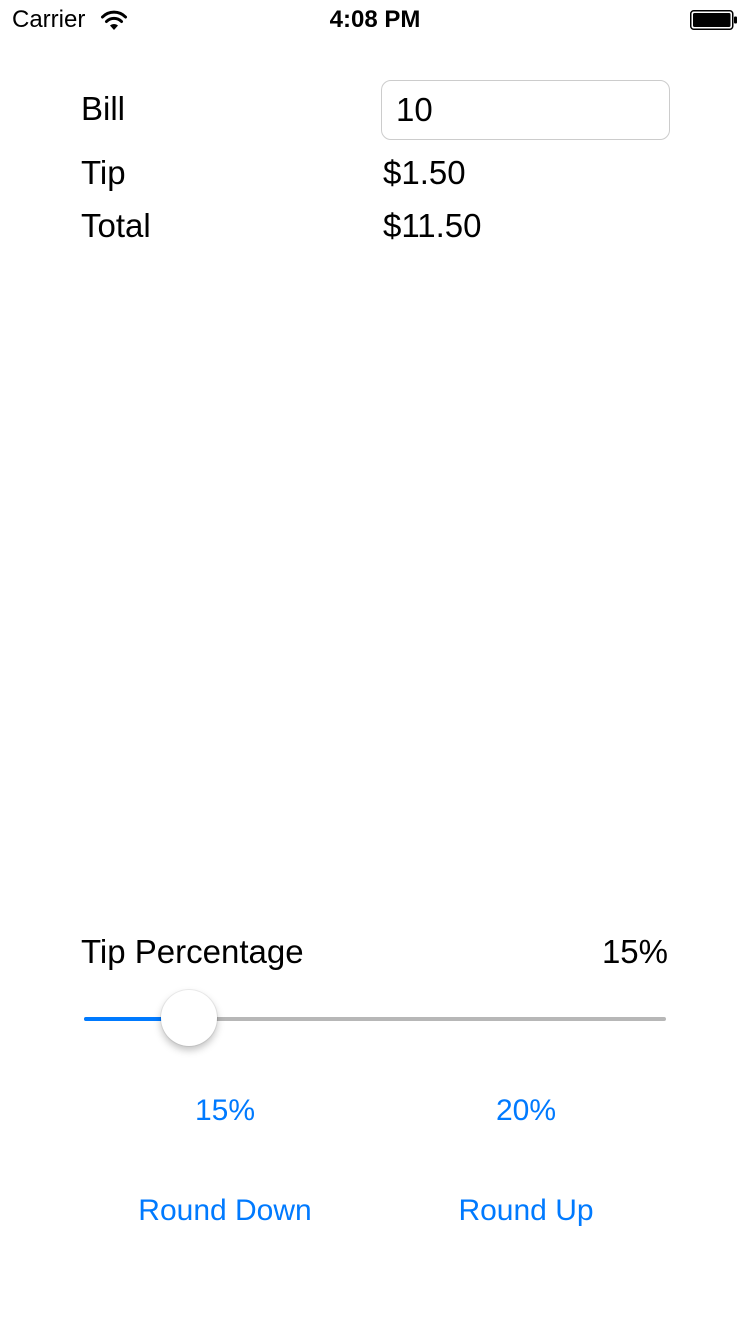 The height and width of the screenshot is (1334, 750). What do you see at coordinates (526, 1111) in the screenshot?
I see `preset-20-button: 20%` at bounding box center [526, 1111].